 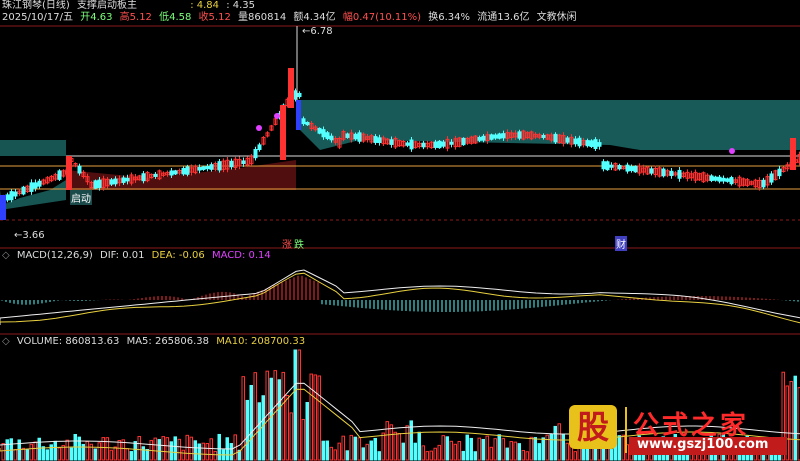 I want to click on stock-name: 珠江钢琴(日线), so click(x=36, y=5).